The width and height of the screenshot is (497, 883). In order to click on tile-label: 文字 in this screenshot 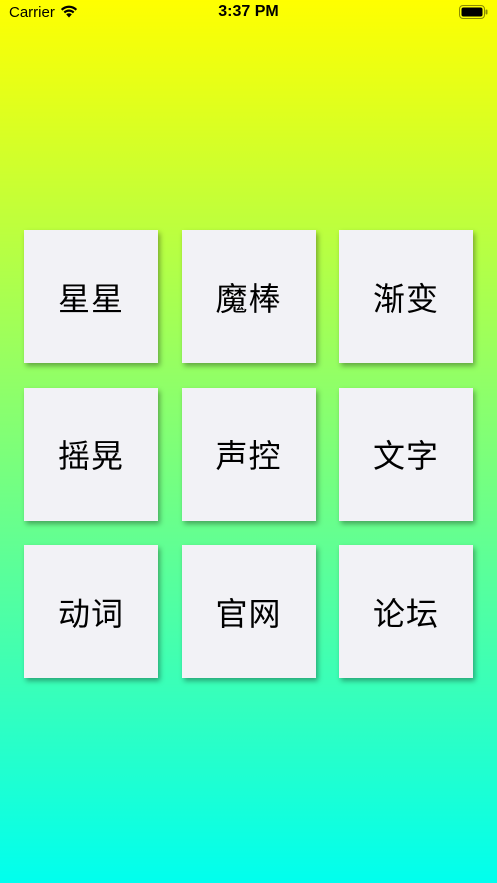, I will do `click(405, 456)`.